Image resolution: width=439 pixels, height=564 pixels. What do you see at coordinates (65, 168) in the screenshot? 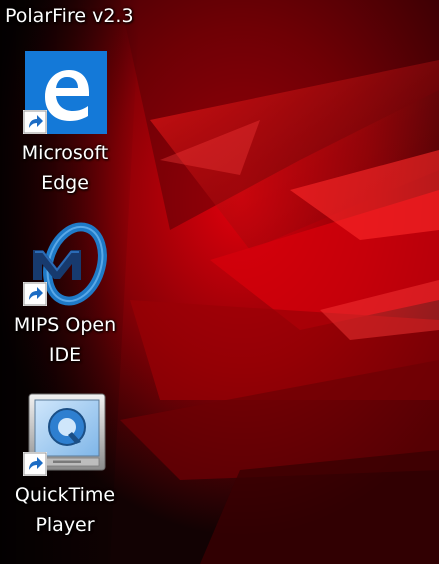
I see `shortcut-label: Microsoft Edge` at bounding box center [65, 168].